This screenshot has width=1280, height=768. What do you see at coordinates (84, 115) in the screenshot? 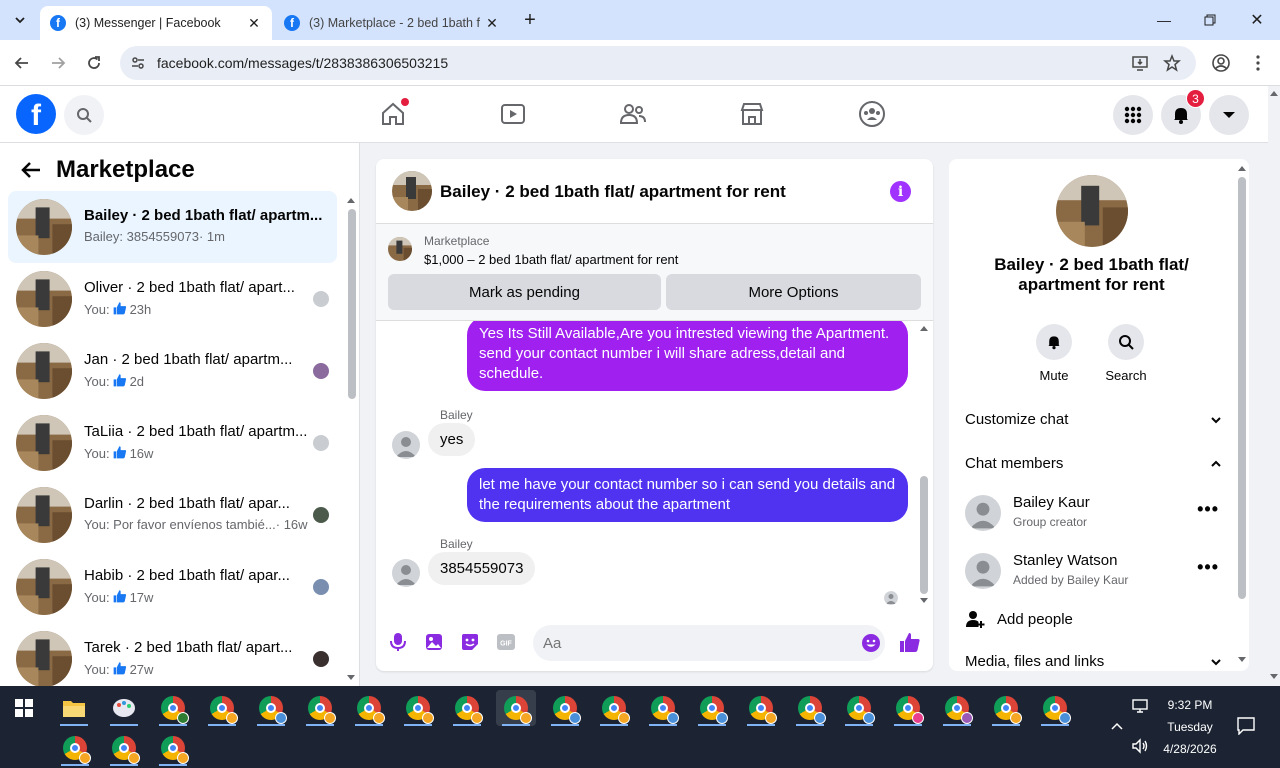
I see `facebook-search-button` at bounding box center [84, 115].